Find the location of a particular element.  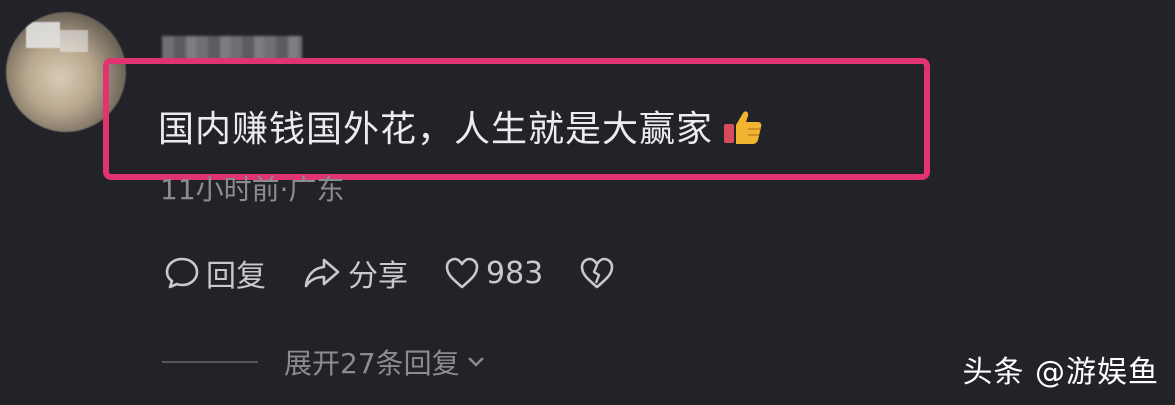

chevron-down-icon is located at coordinates (475, 362).